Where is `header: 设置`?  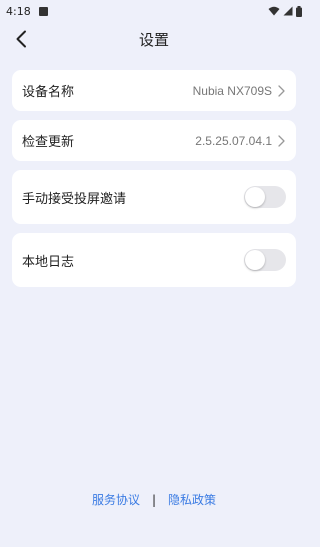 header: 设置 is located at coordinates (154, 39).